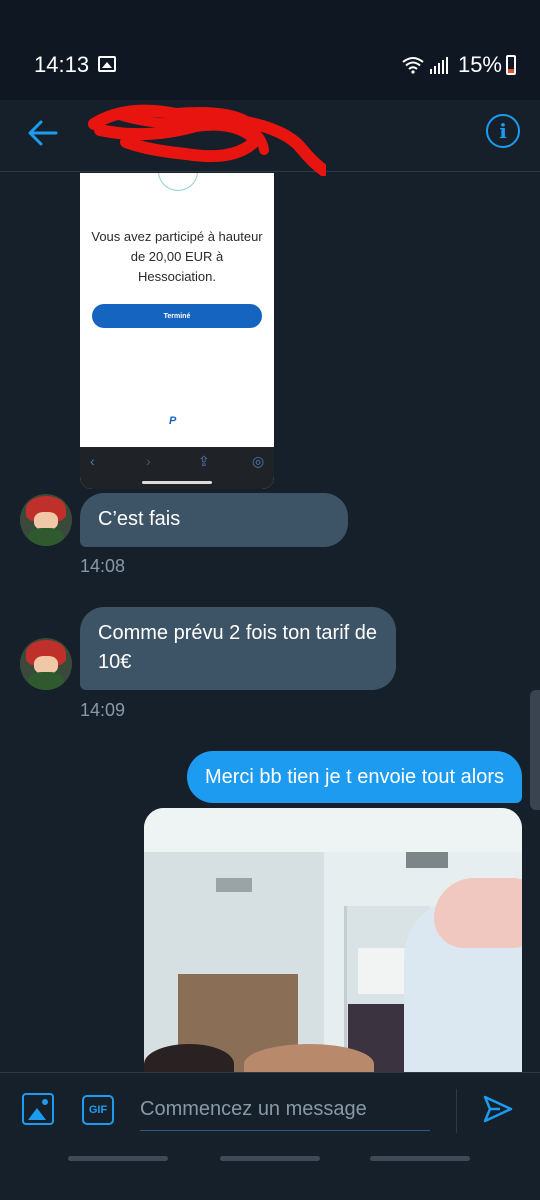  What do you see at coordinates (148, 461) in the screenshot?
I see `chevron-right-icon: ›` at bounding box center [148, 461].